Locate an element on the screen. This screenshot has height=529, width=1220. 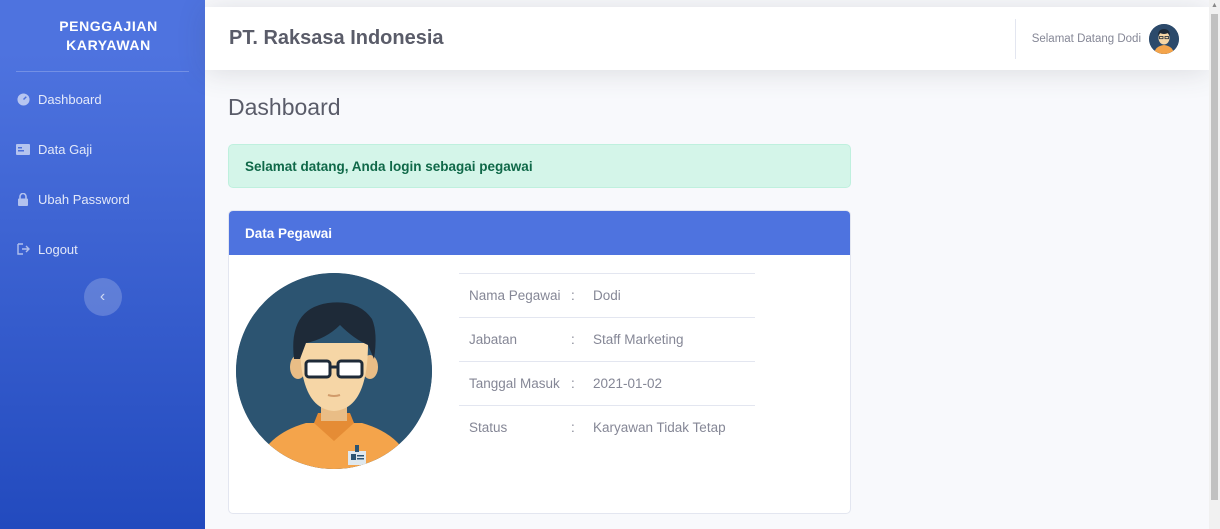
card-title: Data Pegawai is located at coordinates (289, 233).